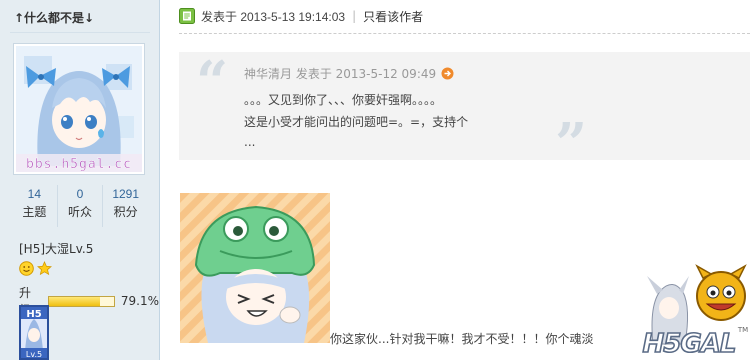 This screenshot has height=360, width=750. I want to click on upgrade-progress-fill, so click(74, 301).